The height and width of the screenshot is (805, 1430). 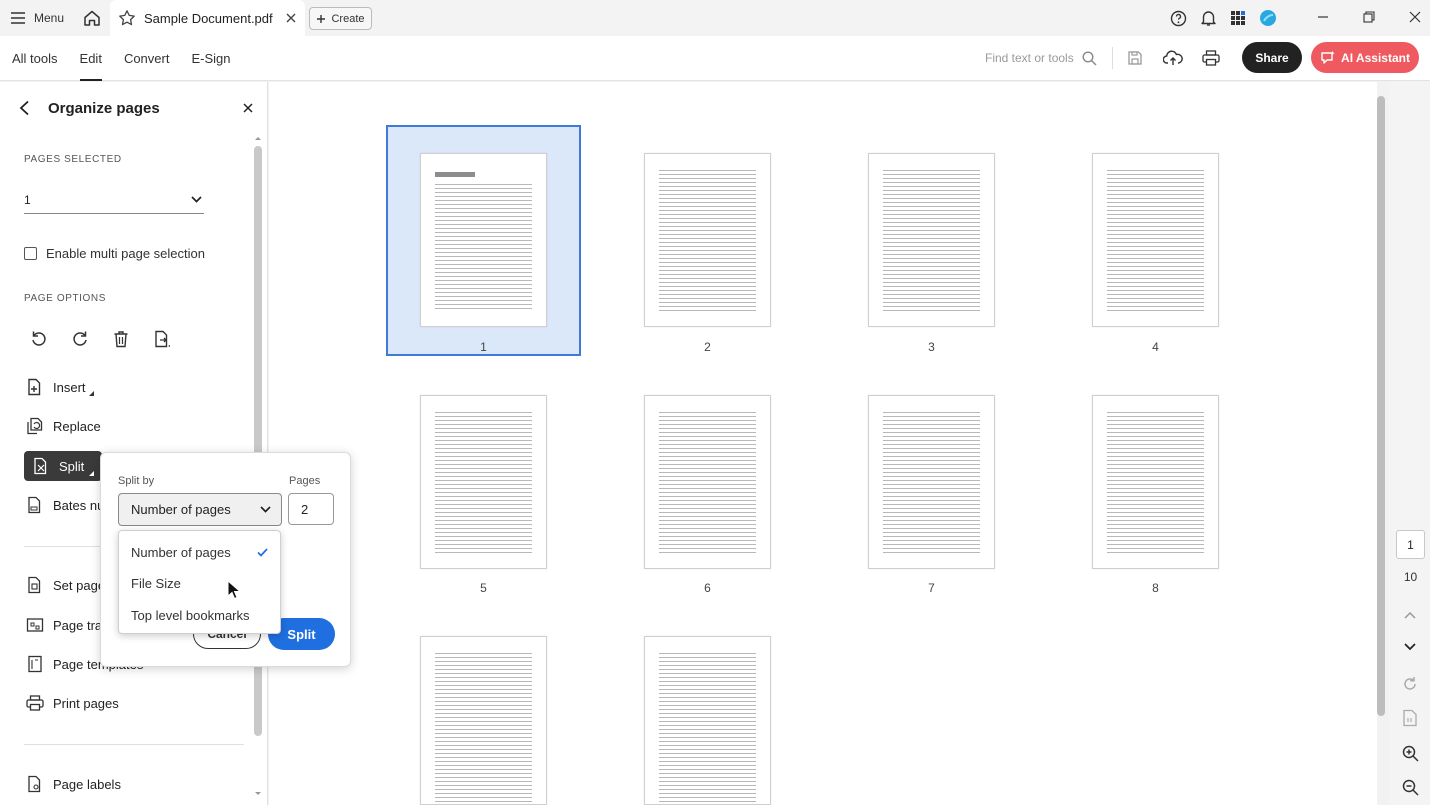 I want to click on set-page-icon, so click(x=35, y=585).